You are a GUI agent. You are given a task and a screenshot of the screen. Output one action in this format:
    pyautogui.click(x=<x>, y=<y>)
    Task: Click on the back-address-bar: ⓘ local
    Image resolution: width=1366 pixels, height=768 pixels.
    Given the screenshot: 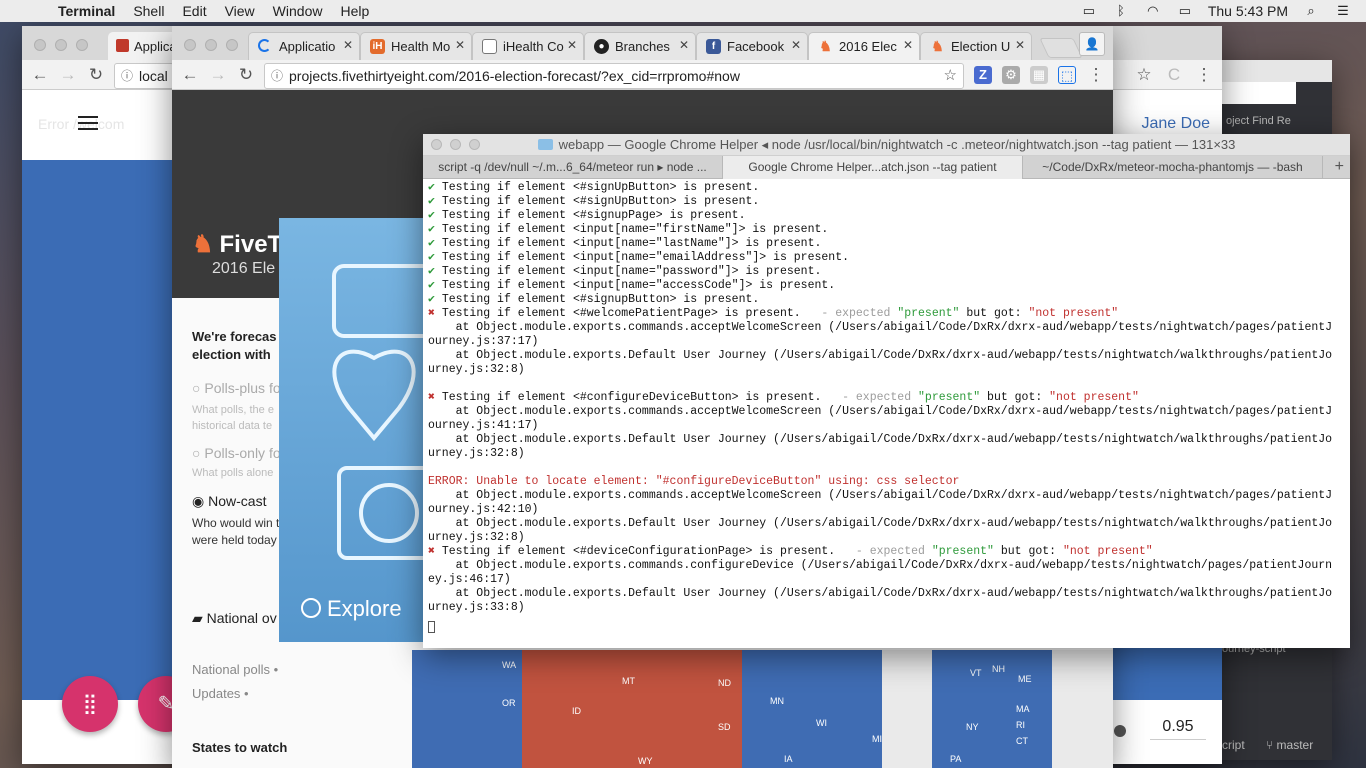 What is the action you would take?
    pyautogui.click(x=144, y=76)
    